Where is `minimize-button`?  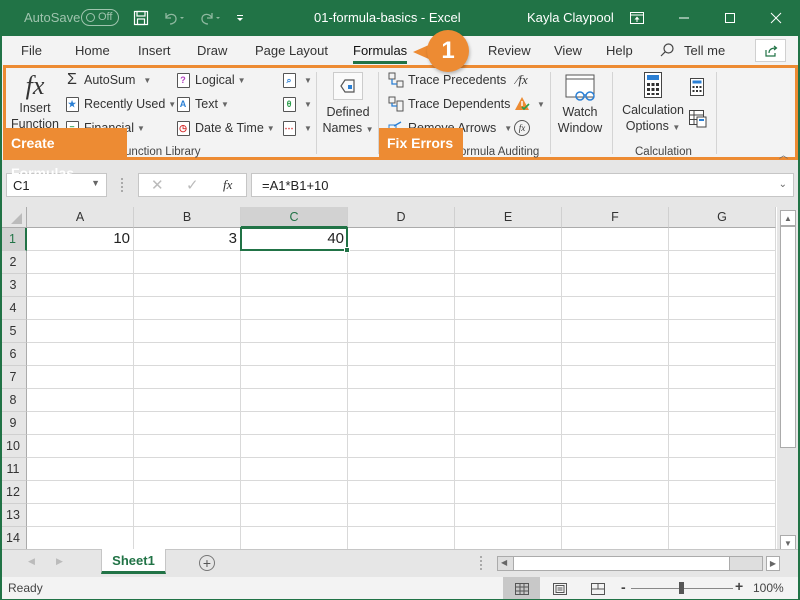
minimize-button is located at coordinates (684, 18).